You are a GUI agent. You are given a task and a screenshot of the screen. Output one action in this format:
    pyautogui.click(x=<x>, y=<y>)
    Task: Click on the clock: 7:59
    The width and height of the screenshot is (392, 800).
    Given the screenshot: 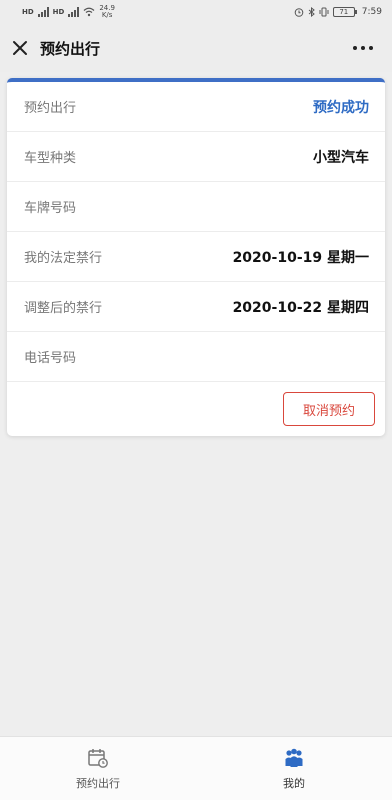 What is the action you would take?
    pyautogui.click(x=371, y=12)
    